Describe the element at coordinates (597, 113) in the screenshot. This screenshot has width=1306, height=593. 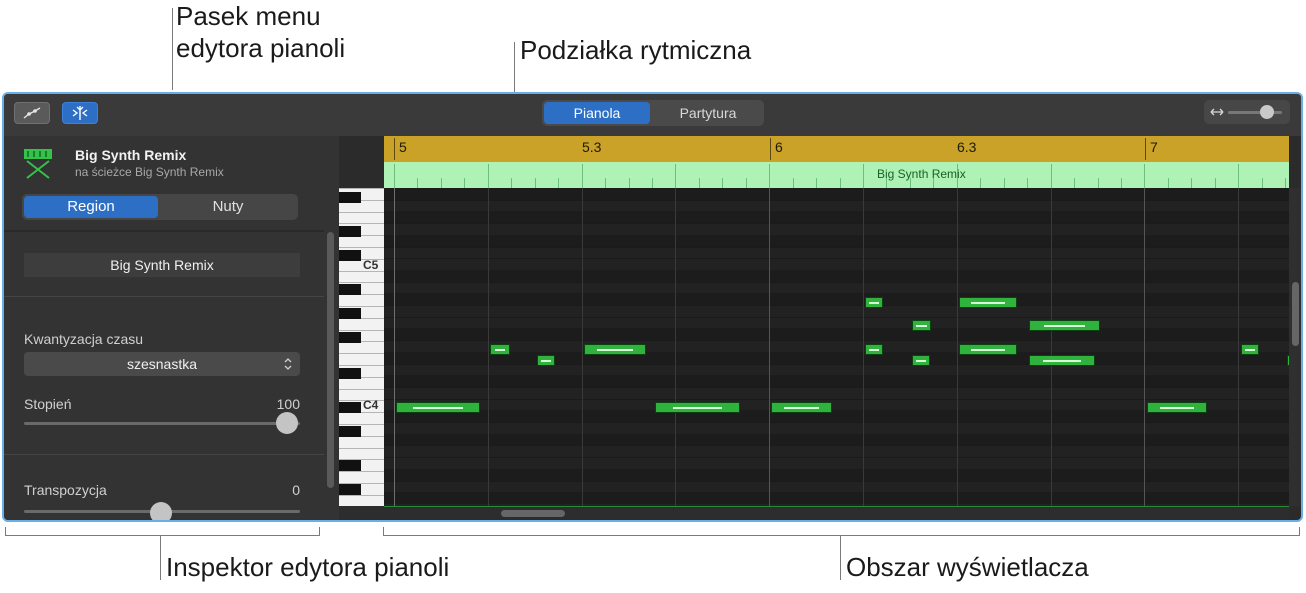
I see `tab-piano-roll: Pianola` at that location.